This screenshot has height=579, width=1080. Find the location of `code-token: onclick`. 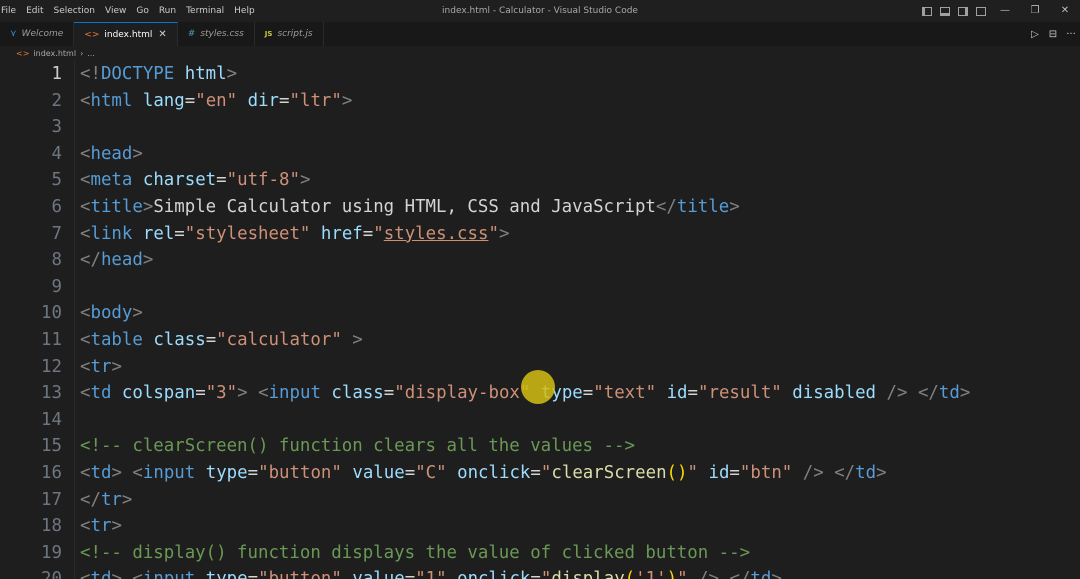

code-token: onclick is located at coordinates (493, 574).